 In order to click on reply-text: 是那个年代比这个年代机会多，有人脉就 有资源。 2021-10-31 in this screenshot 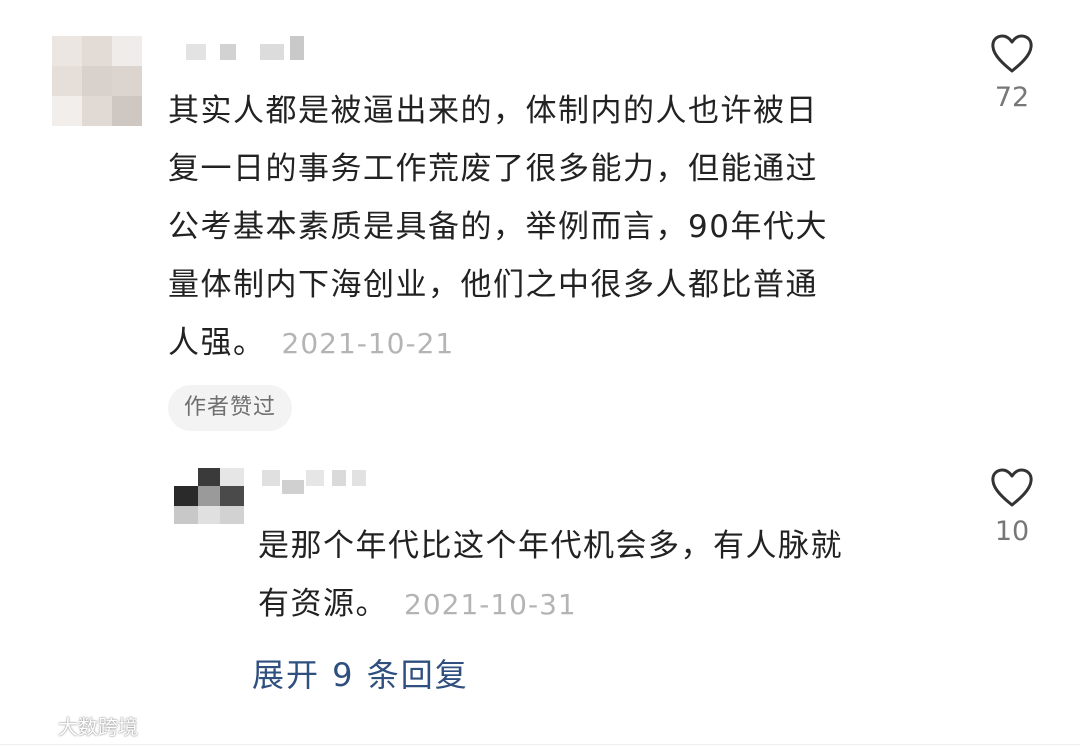, I will do `click(608, 575)`.